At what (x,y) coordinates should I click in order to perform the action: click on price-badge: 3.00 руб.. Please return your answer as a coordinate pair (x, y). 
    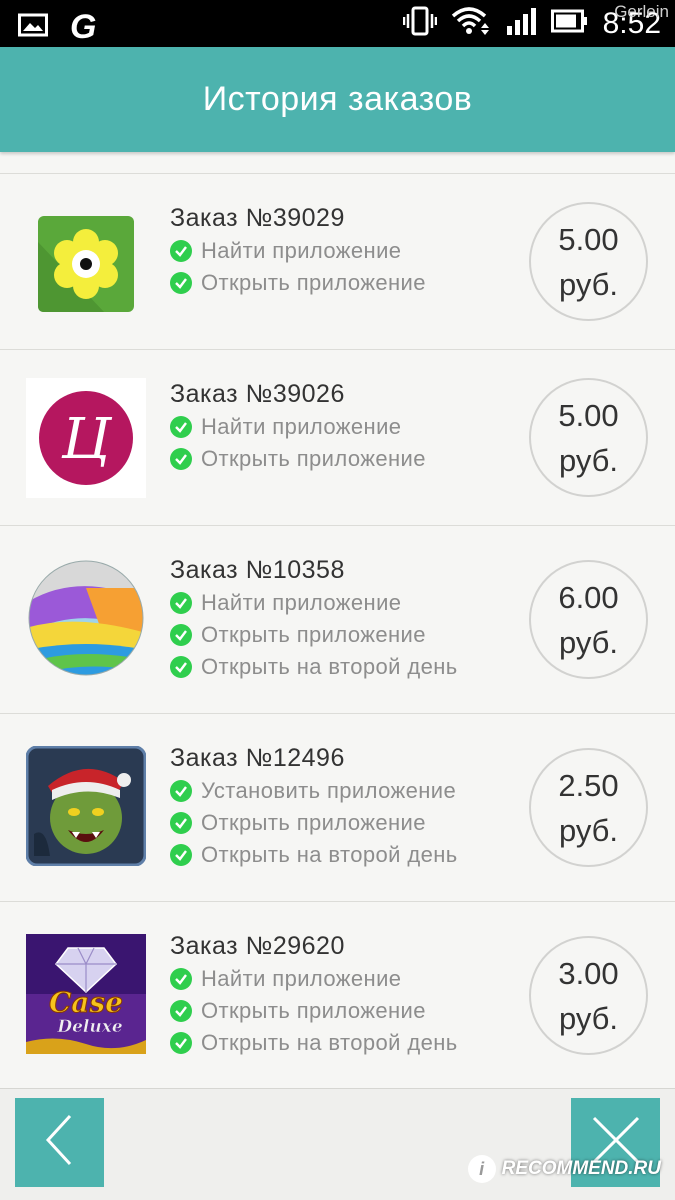
    Looking at the image, I should click on (588, 995).